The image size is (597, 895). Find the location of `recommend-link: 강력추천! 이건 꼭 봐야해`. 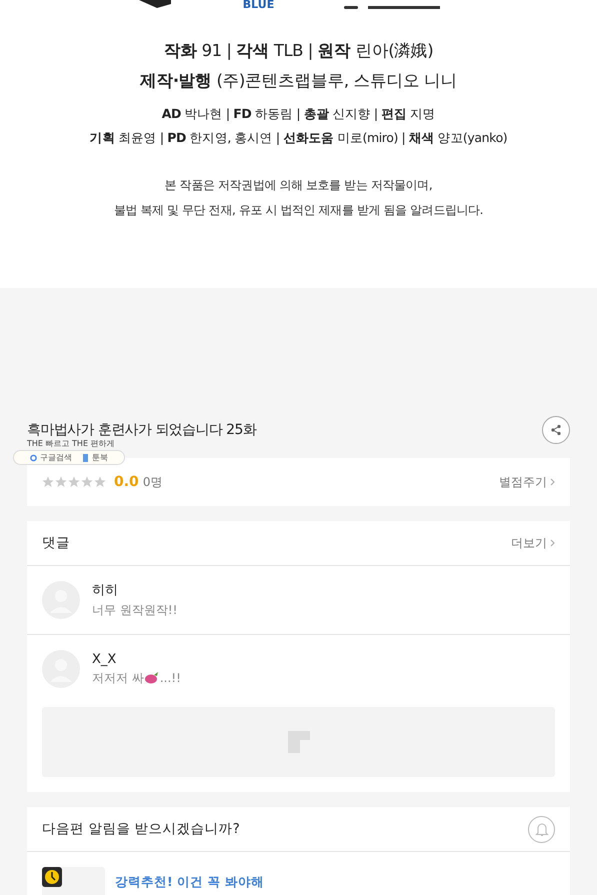

recommend-link: 강력추천! 이건 꼭 봐야해 is located at coordinates (189, 882).